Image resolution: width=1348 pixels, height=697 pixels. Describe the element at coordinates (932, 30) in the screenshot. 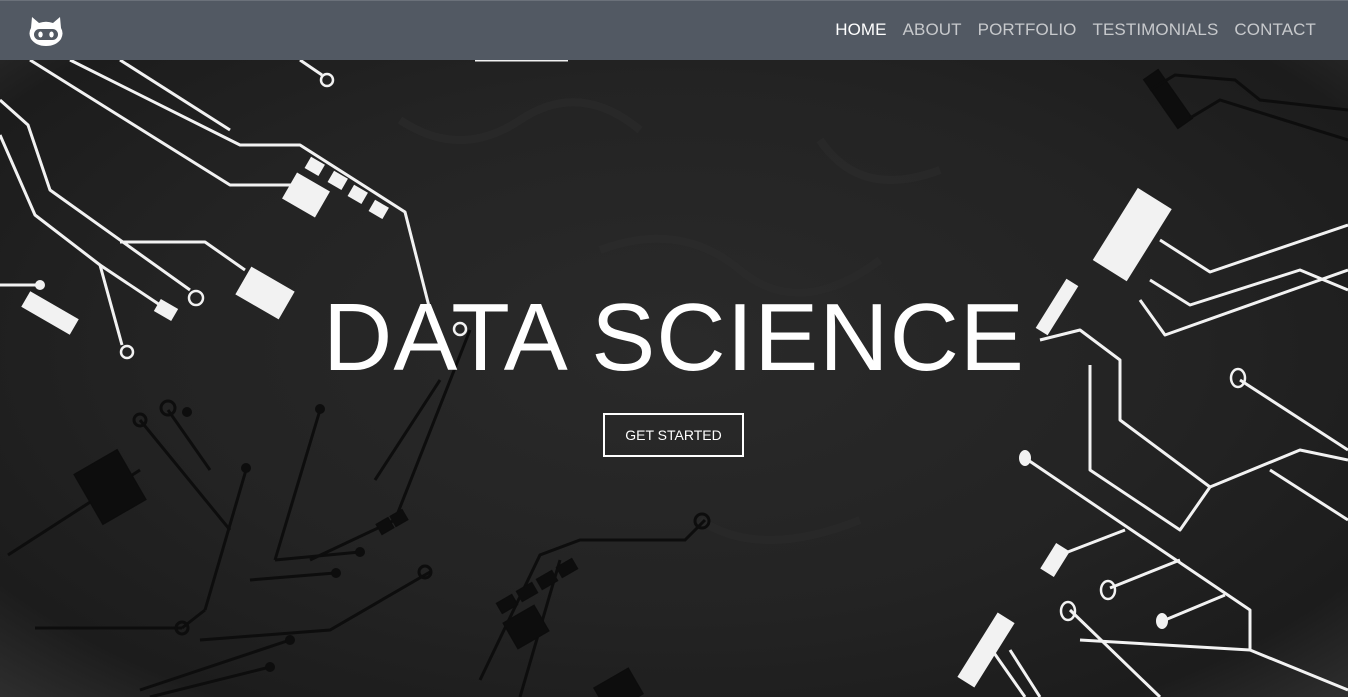

I see `nav-link-about: ABOUT` at that location.